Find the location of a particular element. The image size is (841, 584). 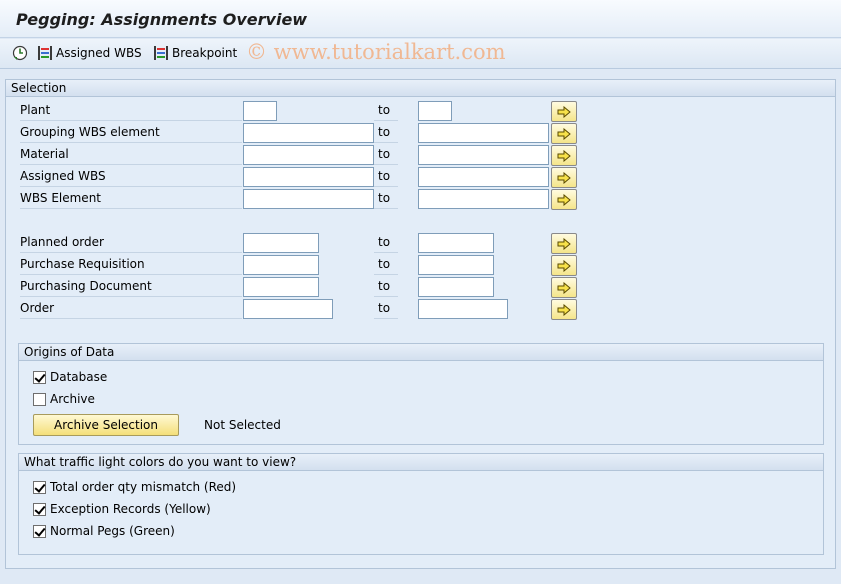

title-bar: Pegging: Assignments Overview is located at coordinates (420, 19).